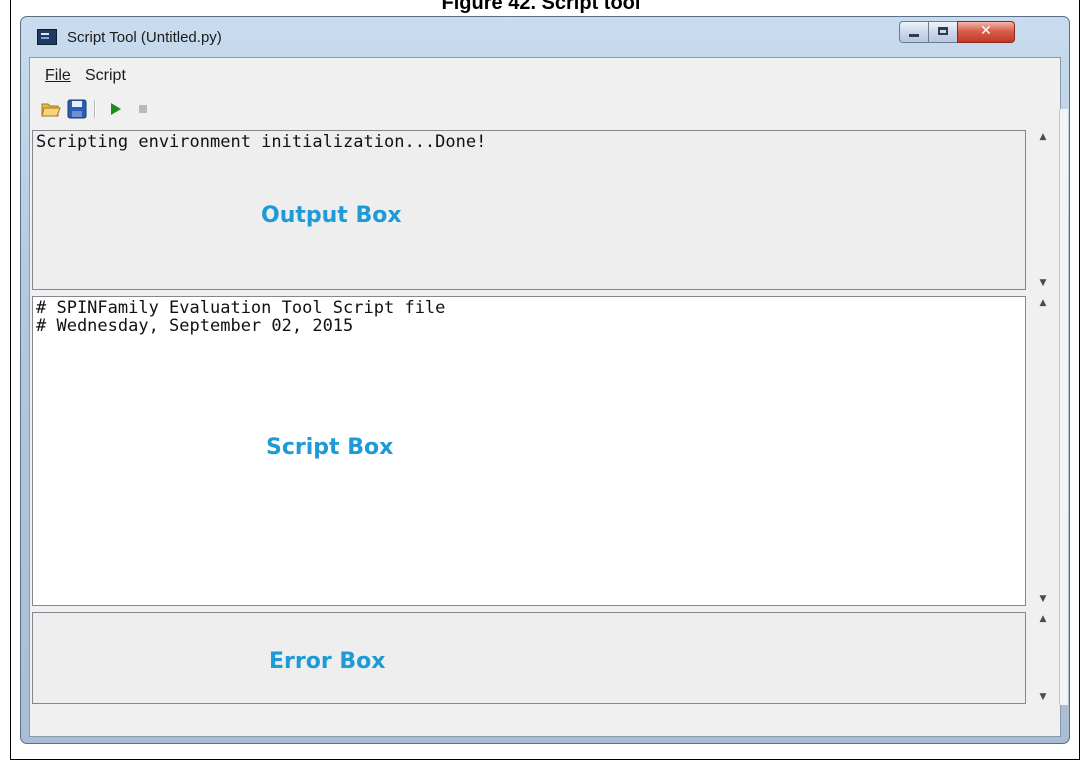 This screenshot has height=762, width=1082. What do you see at coordinates (529, 658) in the screenshot?
I see `error-box: Error Box` at bounding box center [529, 658].